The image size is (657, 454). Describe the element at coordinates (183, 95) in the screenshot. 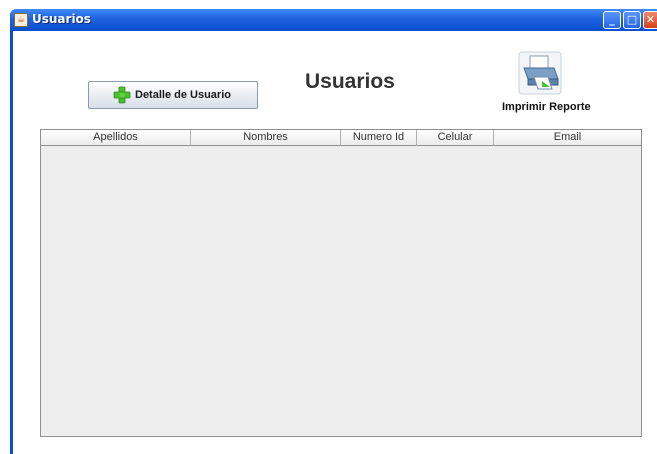

I see `detalle-usuario-label: Detalle de Usuario` at that location.